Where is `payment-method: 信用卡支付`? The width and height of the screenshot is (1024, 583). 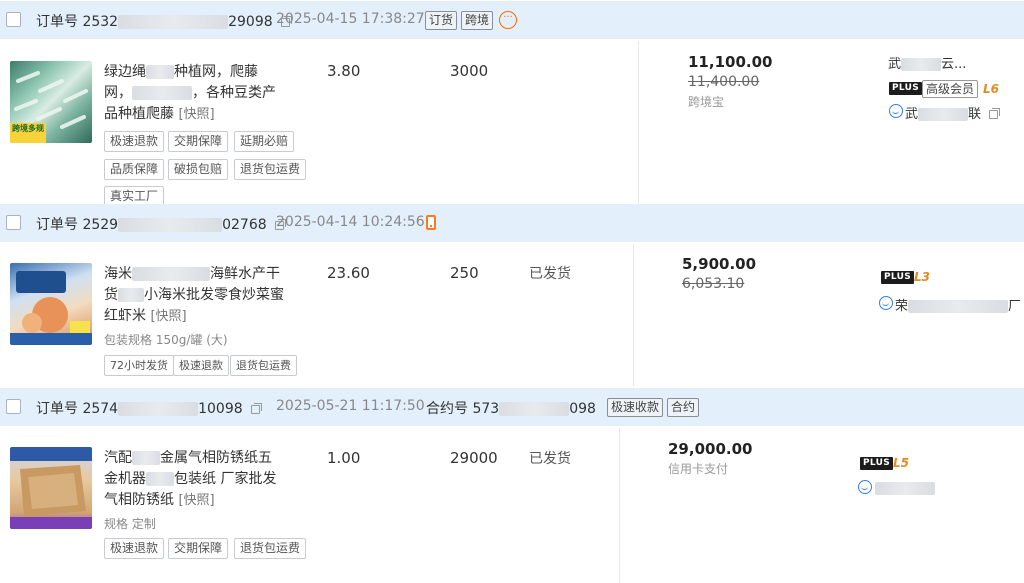
payment-method: 信用卡支付 is located at coordinates (698, 469).